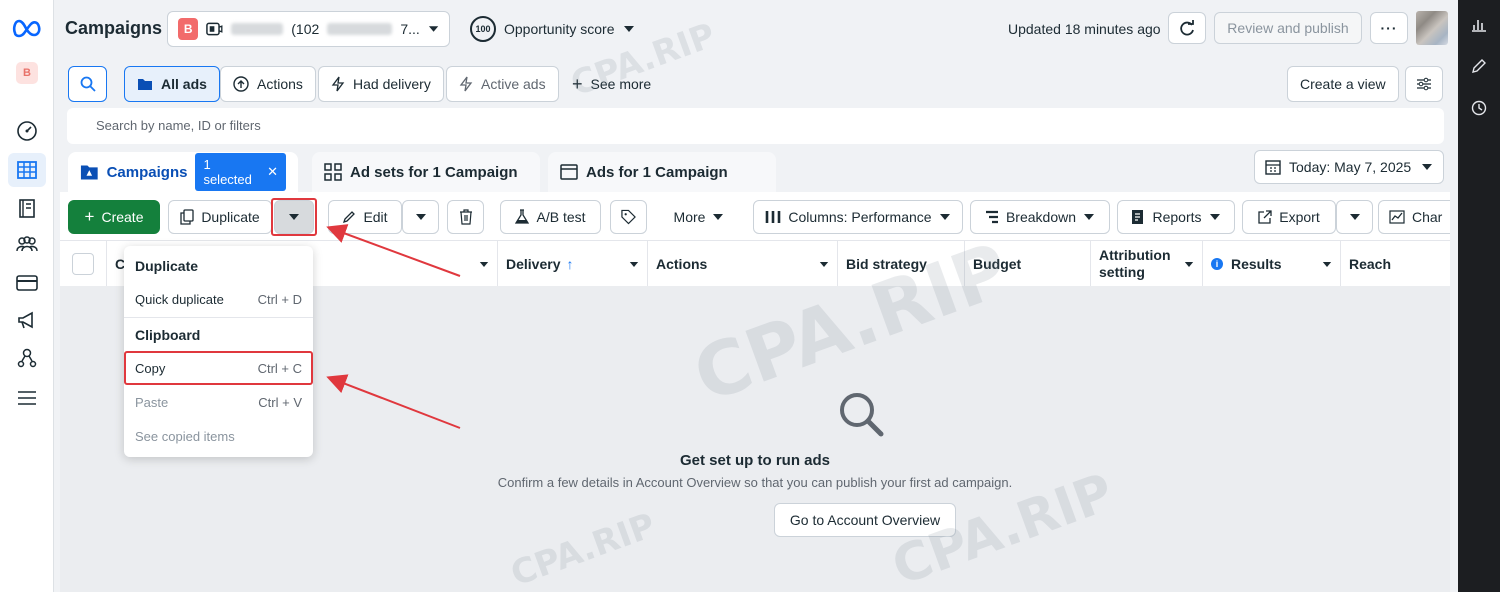 The image size is (1500, 592). What do you see at coordinates (333, 172) in the screenshot?
I see `ad-sets-grid-icon` at bounding box center [333, 172].